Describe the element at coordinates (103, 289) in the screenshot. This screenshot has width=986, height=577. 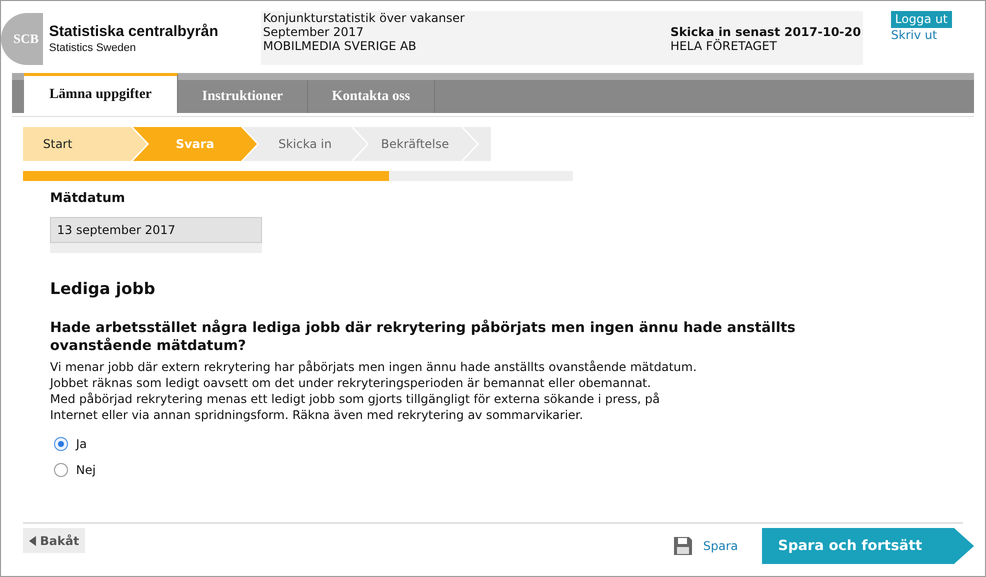
I see `section-title: Lediga jobb` at that location.